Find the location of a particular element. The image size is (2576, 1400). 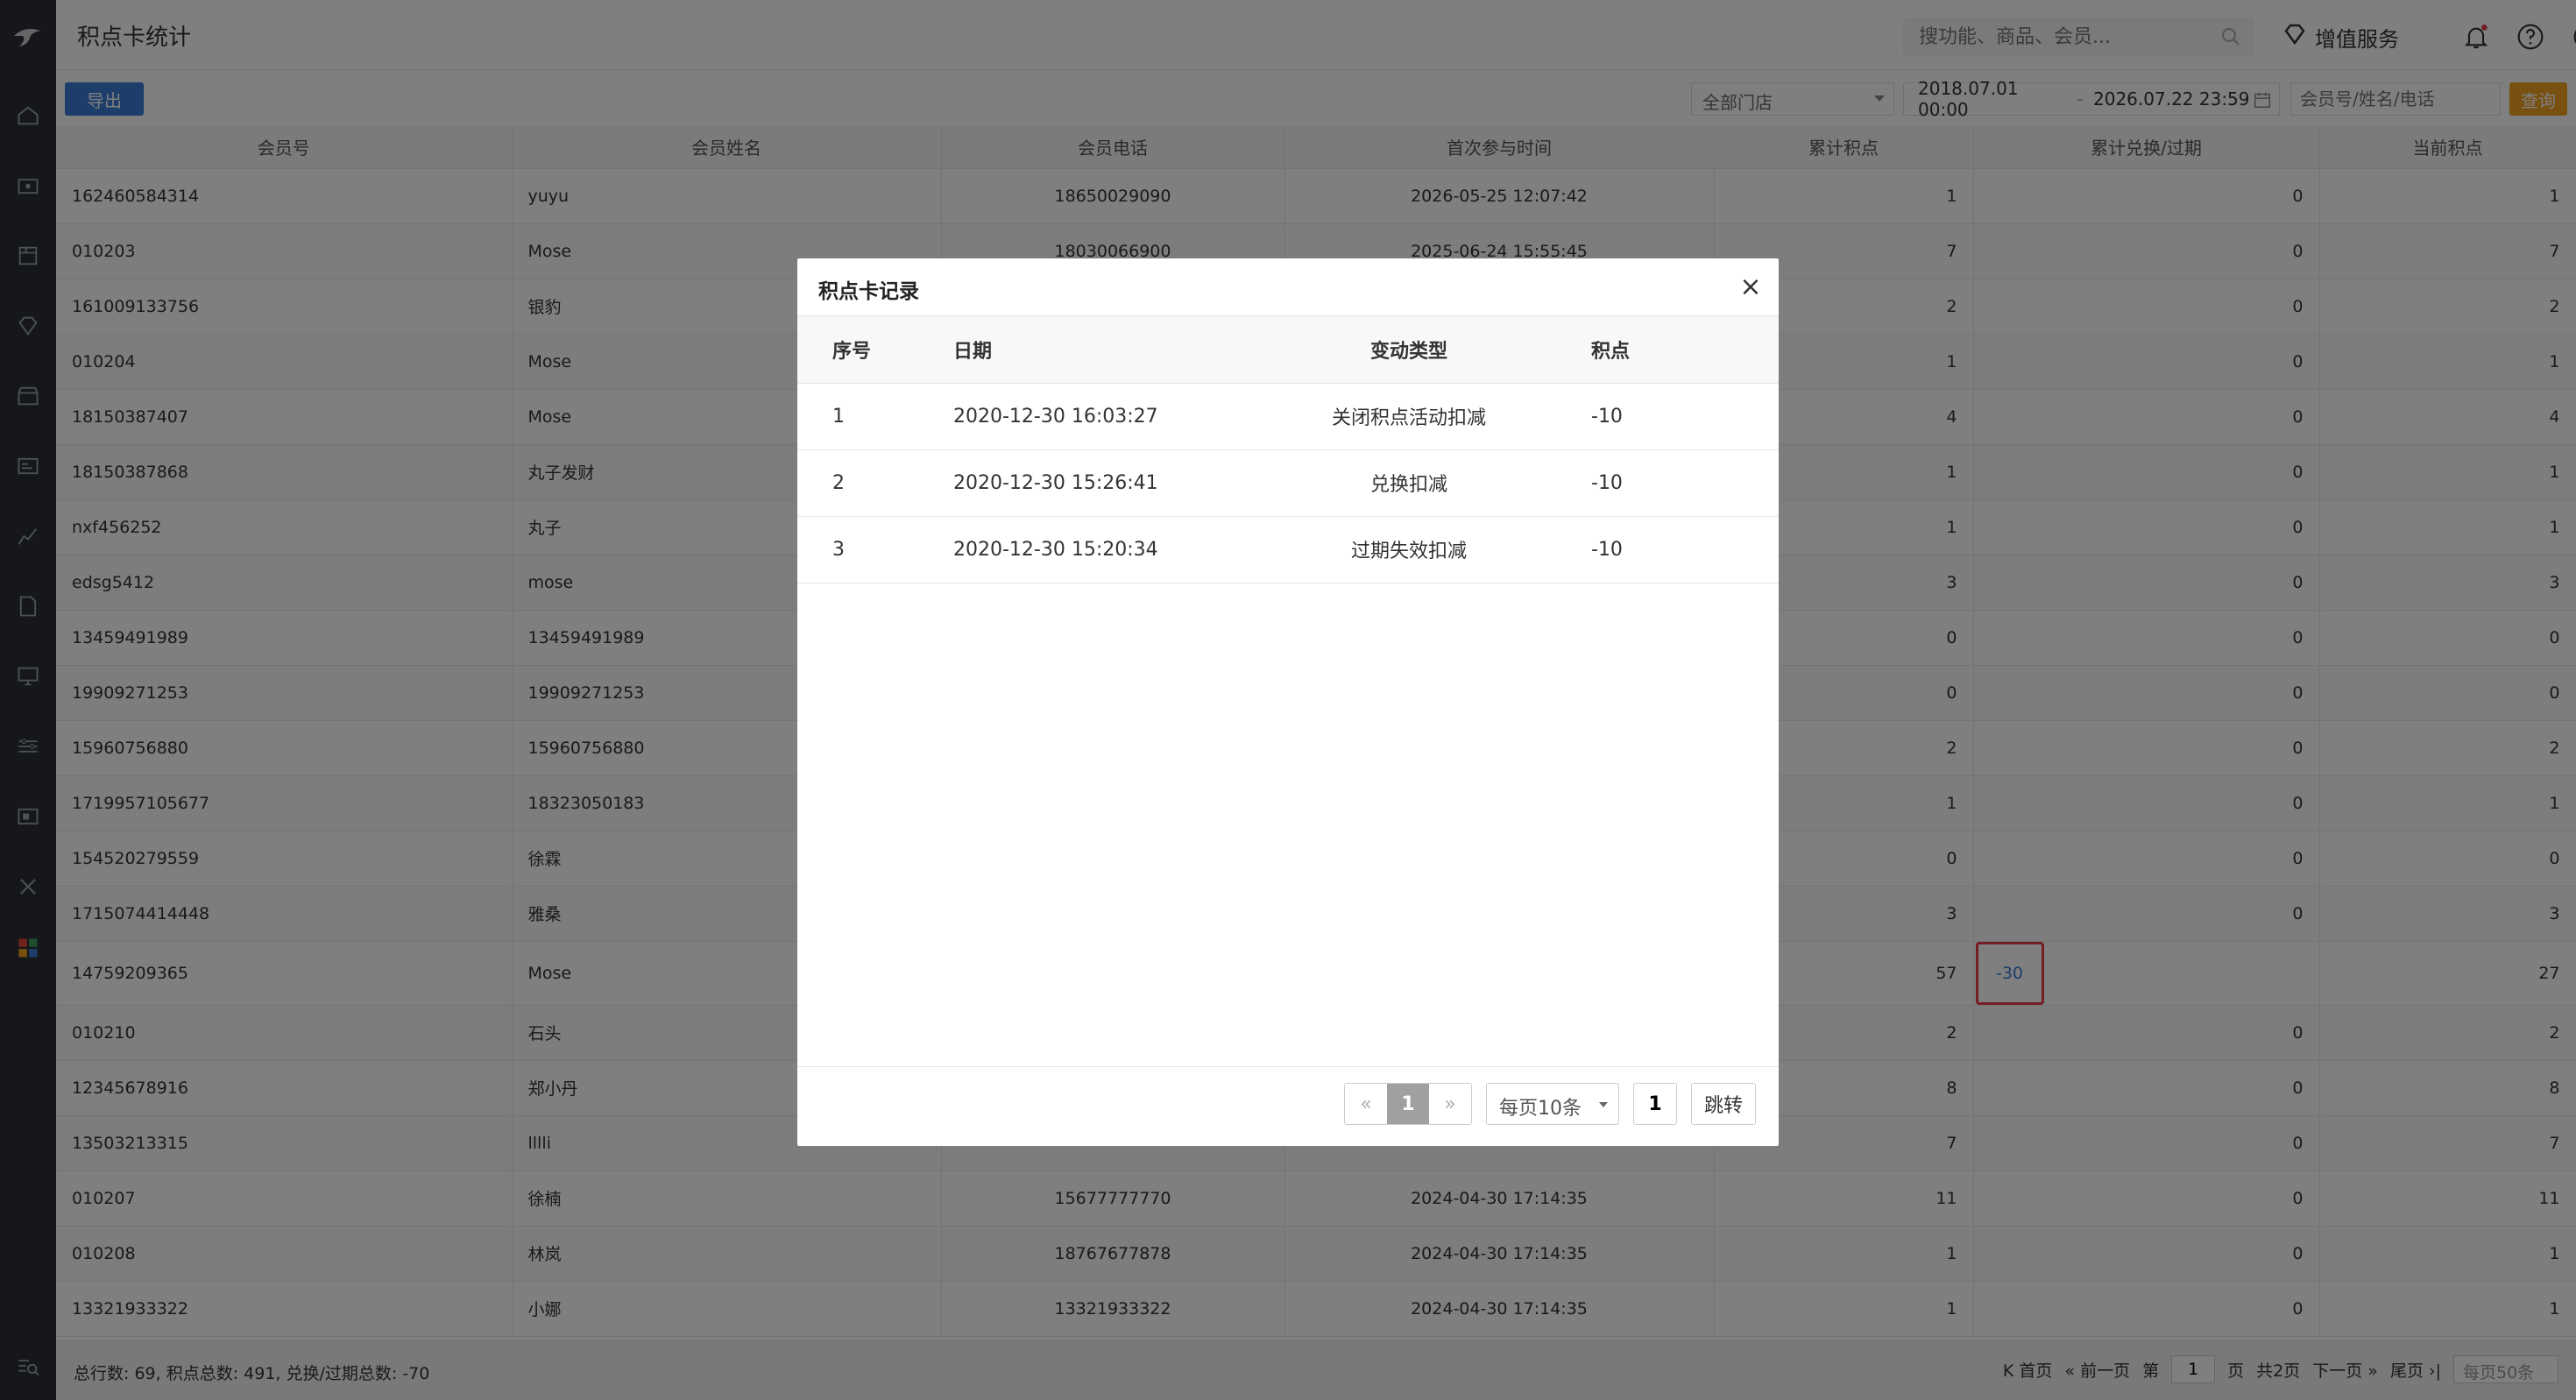

modal-per-page-value: 每页10条 is located at coordinates (1540, 1109).